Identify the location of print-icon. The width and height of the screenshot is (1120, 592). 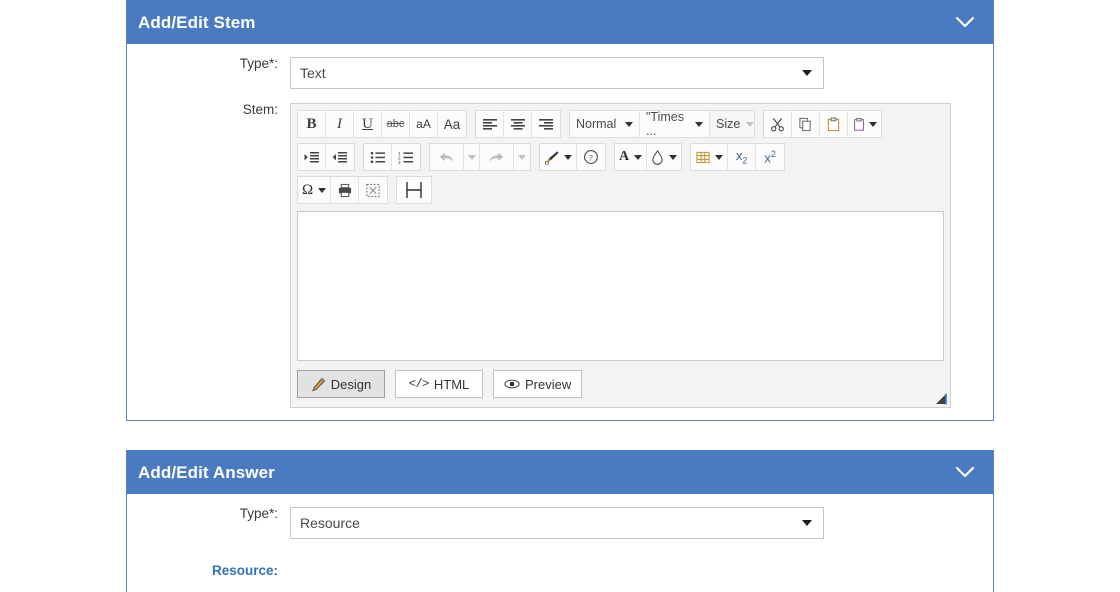
(345, 190).